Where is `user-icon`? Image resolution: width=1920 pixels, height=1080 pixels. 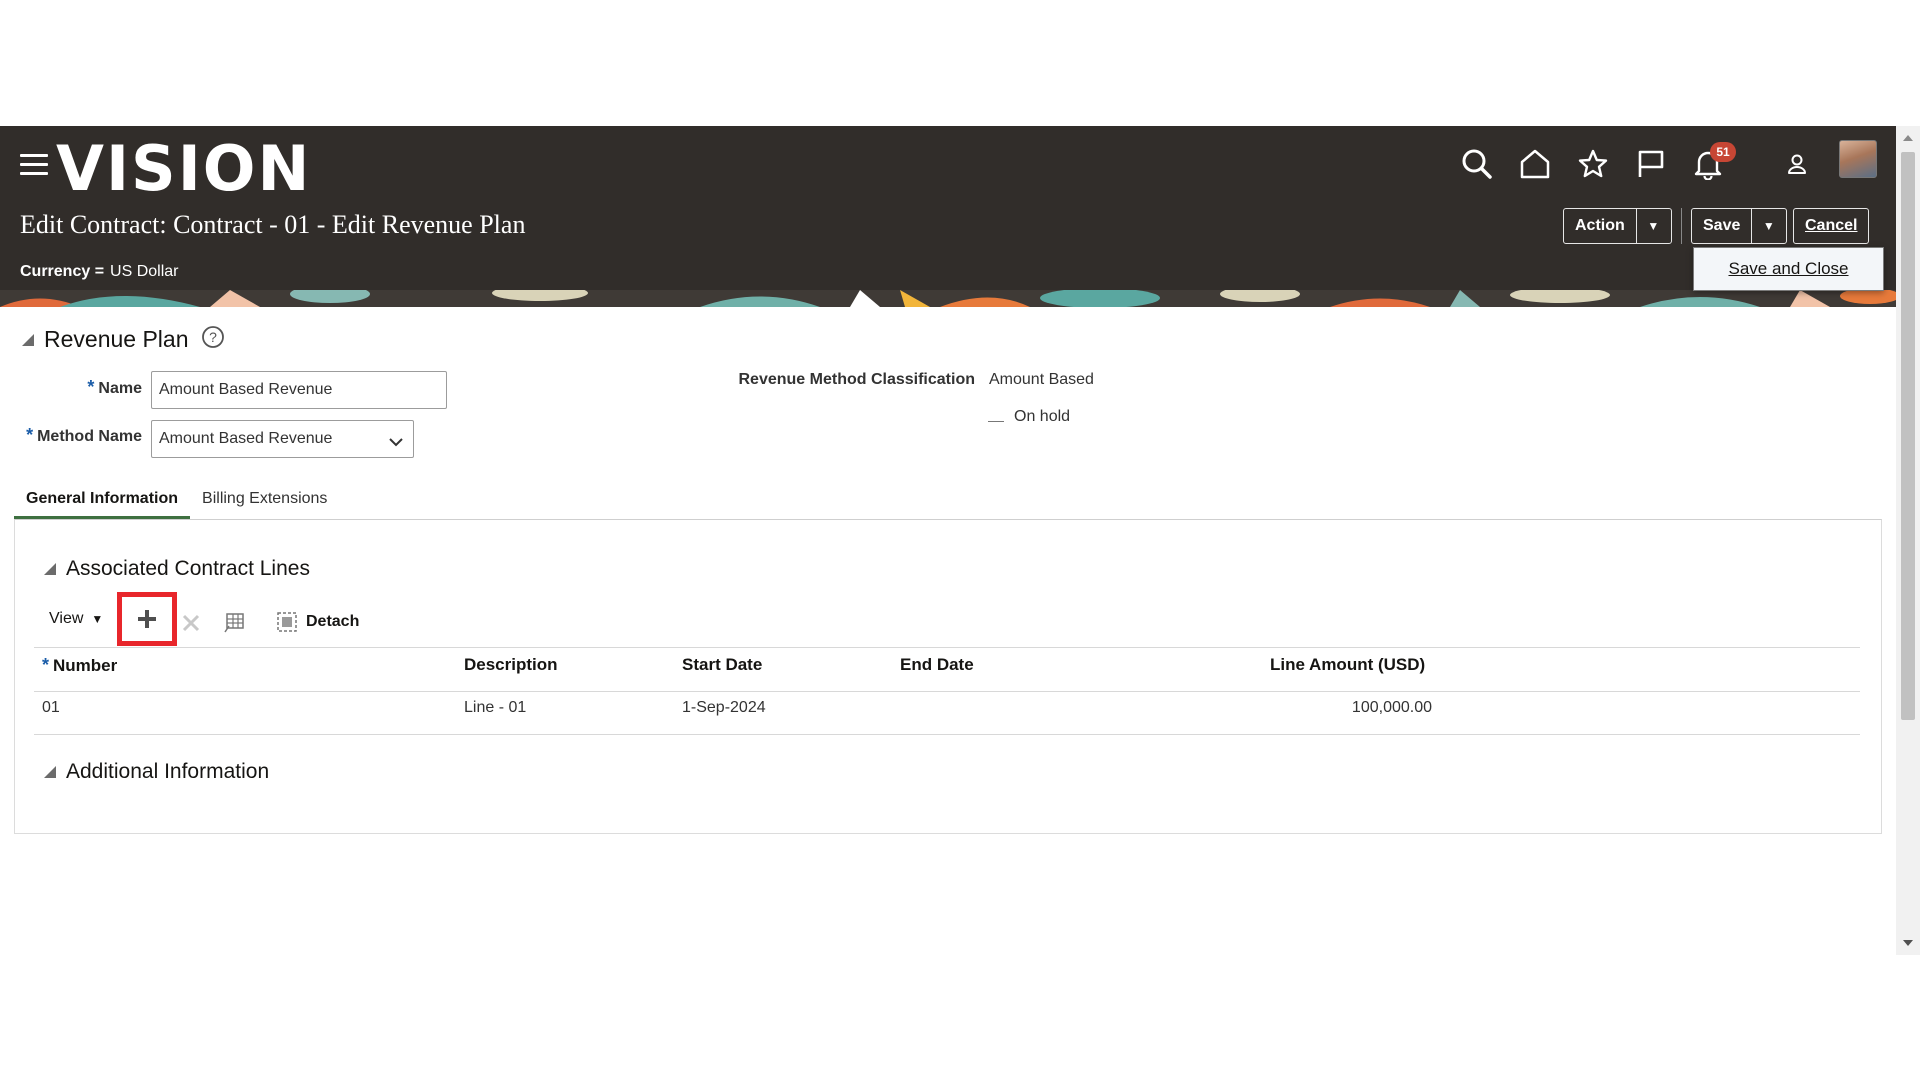
user-icon is located at coordinates (1797, 164).